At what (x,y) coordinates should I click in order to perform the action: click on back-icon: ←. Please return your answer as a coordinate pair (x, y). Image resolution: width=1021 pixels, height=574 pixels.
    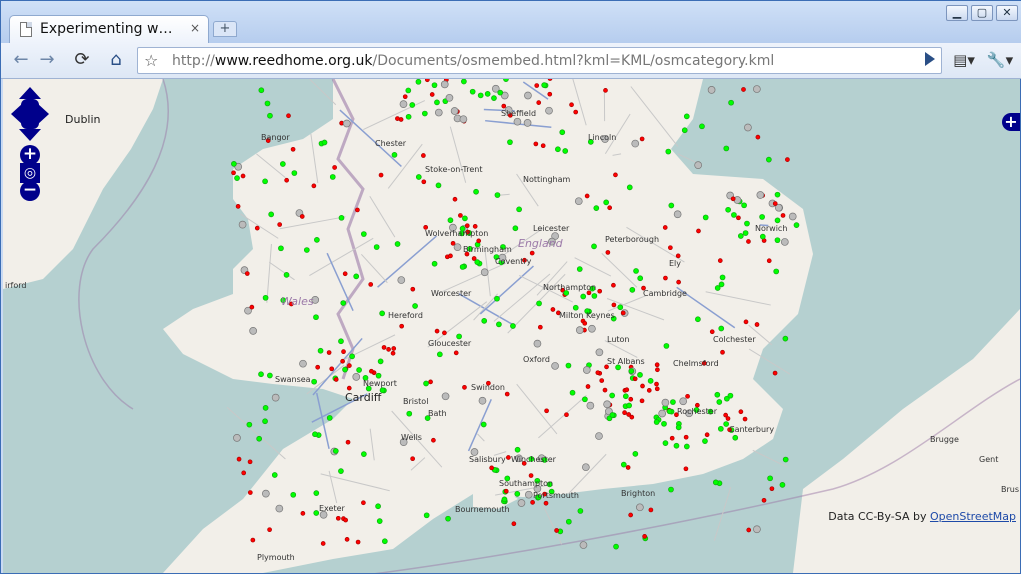
    Looking at the image, I should click on (21, 61).